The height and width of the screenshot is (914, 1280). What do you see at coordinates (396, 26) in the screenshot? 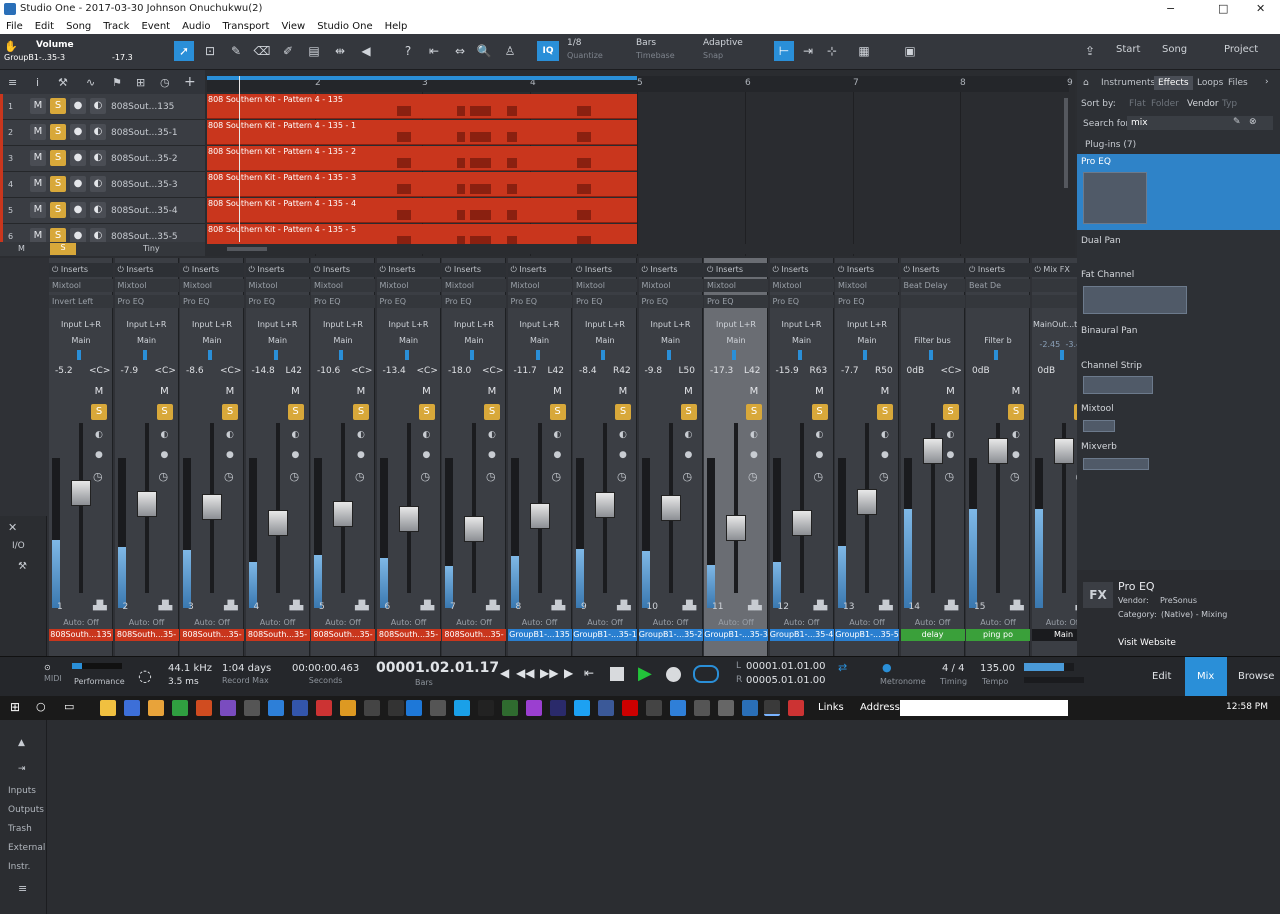
I see `menu-help: Help` at bounding box center [396, 26].